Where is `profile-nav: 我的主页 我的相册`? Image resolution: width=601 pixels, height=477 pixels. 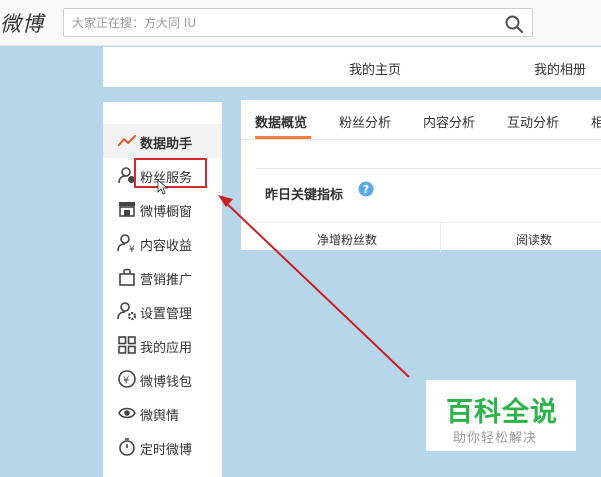 profile-nav: 我的主页 我的相册 is located at coordinates (352, 67).